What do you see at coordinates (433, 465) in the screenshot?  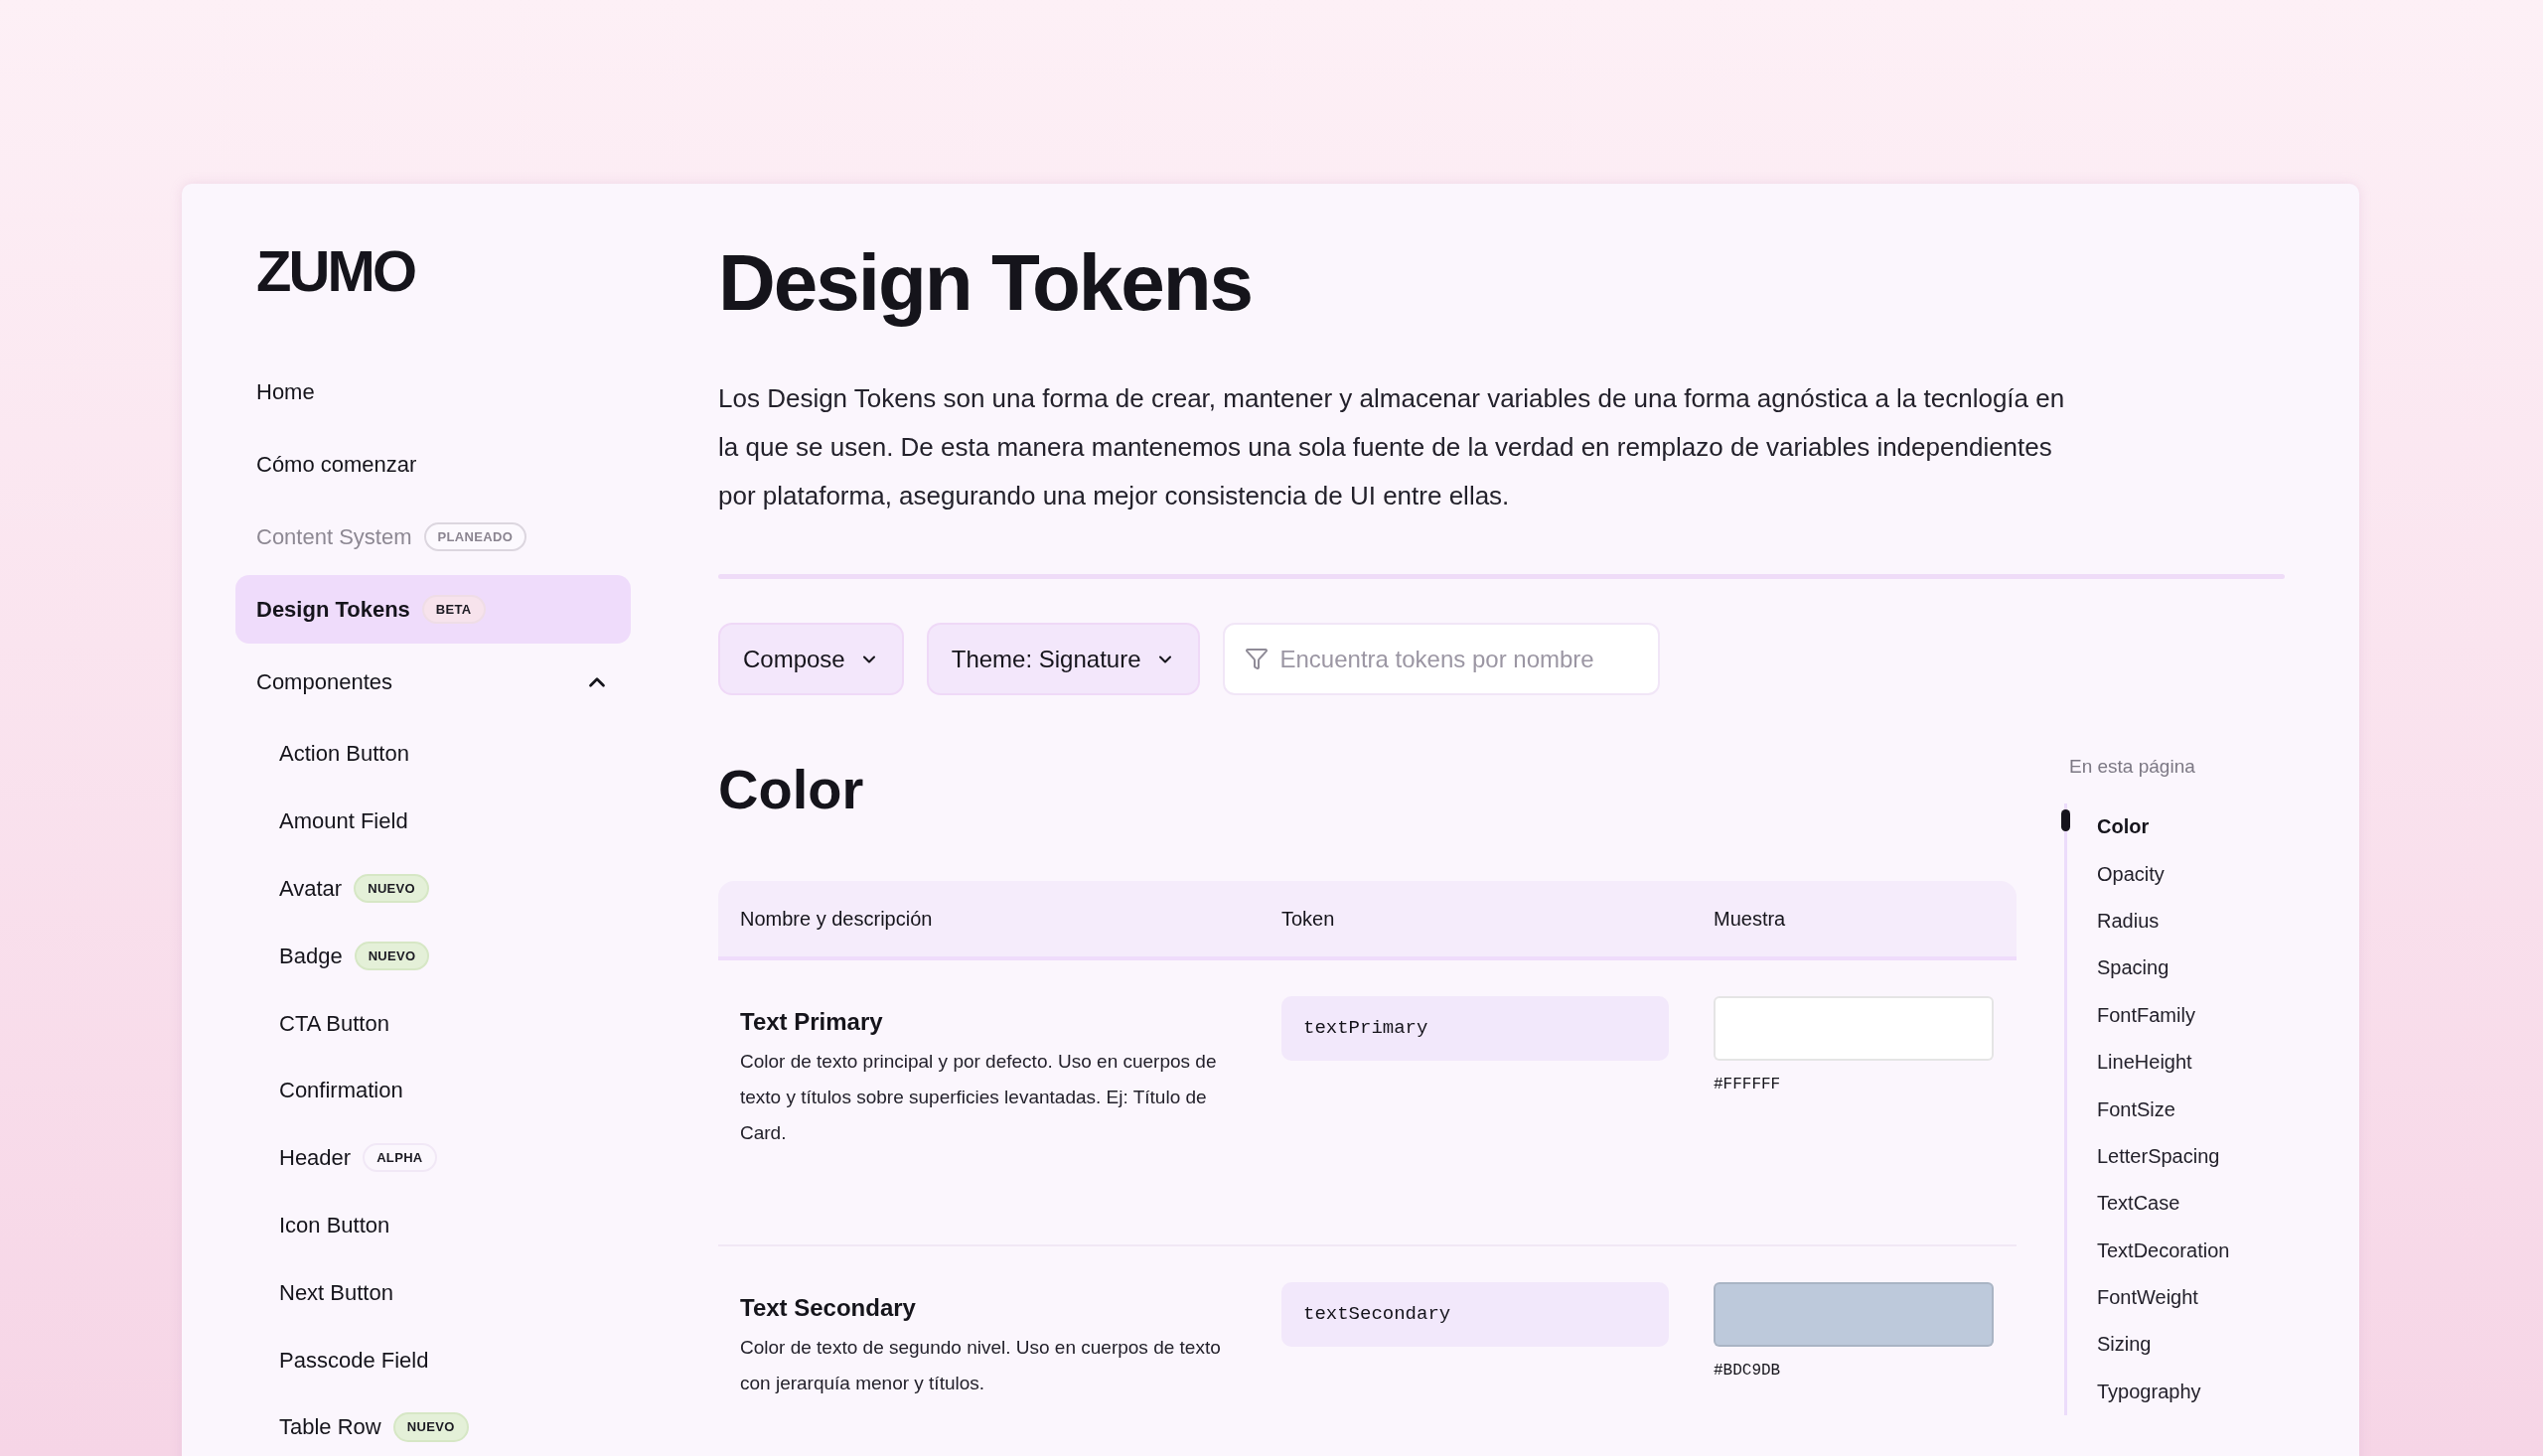 I see `nav-item: Cómo comenzar` at bounding box center [433, 465].